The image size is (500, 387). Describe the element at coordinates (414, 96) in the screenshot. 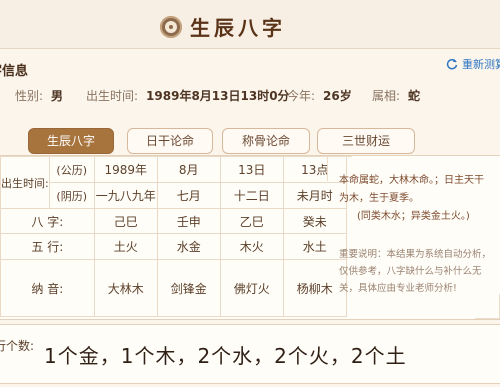

I see `zodiac-value: 蛇` at that location.